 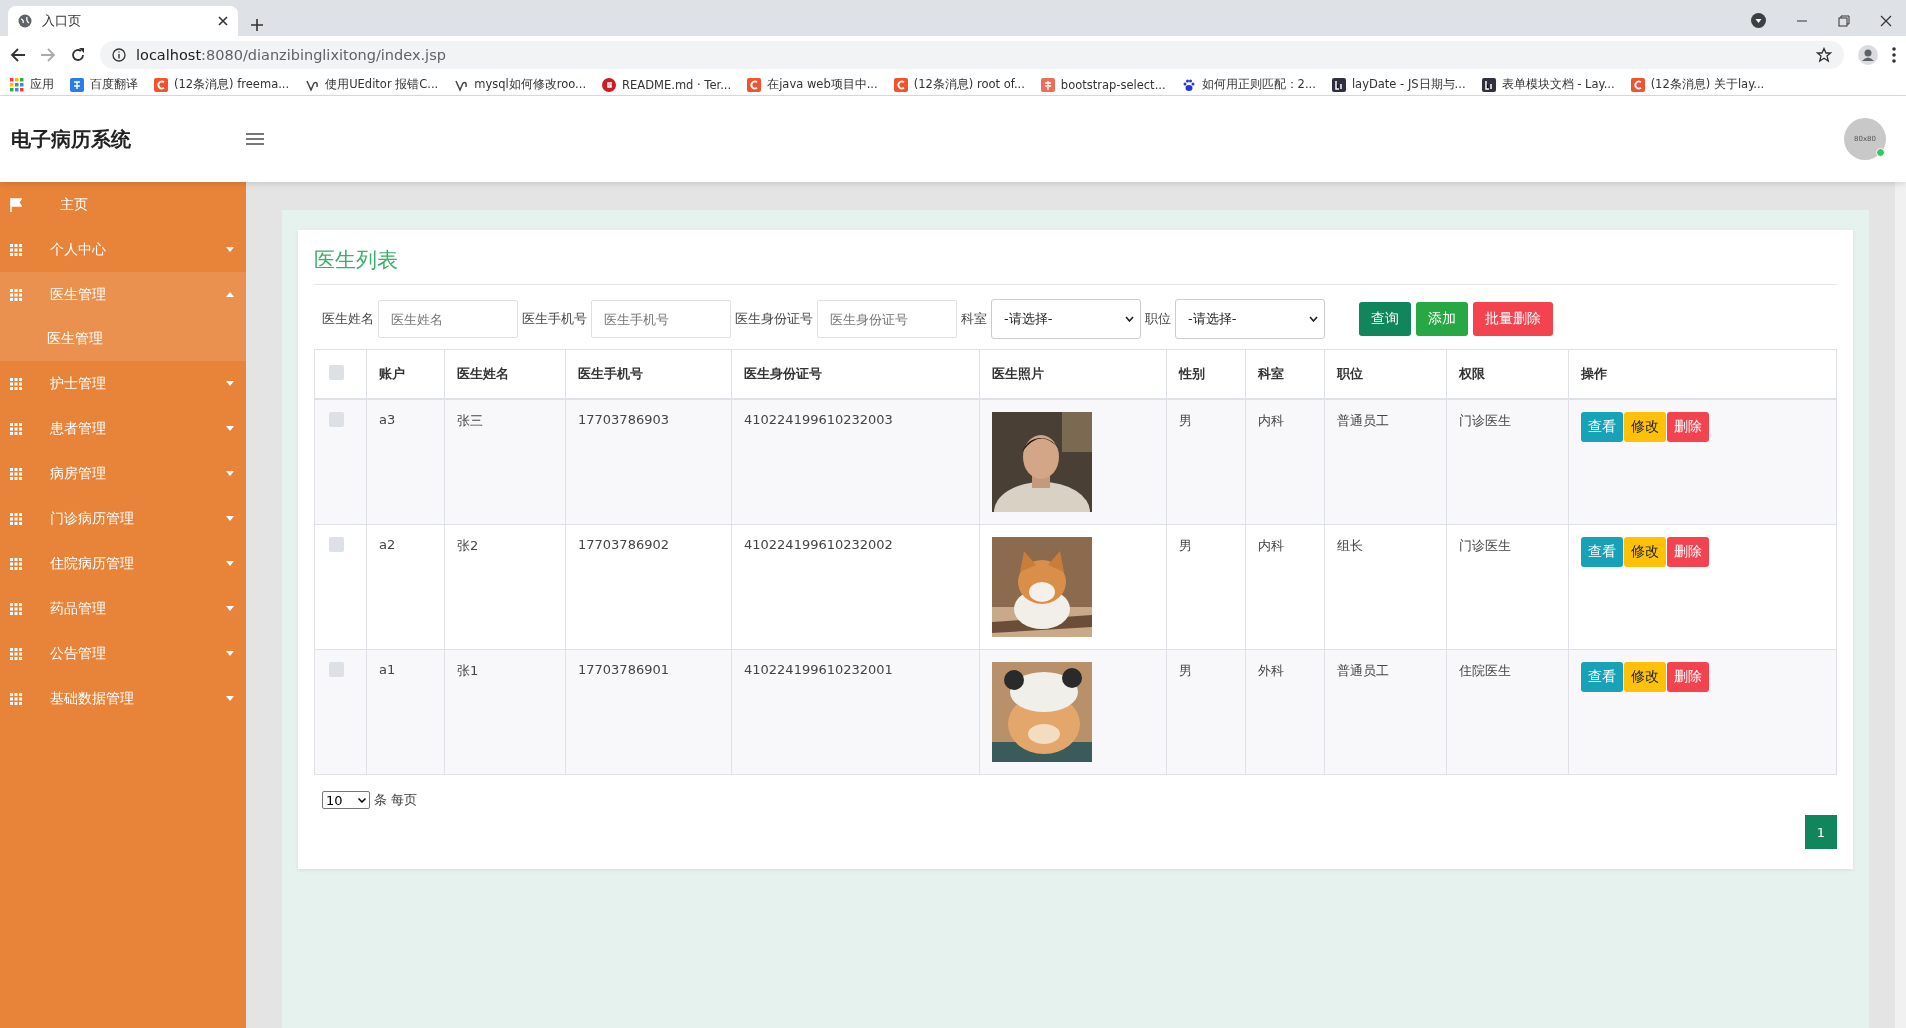 I want to click on sidebar-item: 住院病历管理, so click(x=123, y=563).